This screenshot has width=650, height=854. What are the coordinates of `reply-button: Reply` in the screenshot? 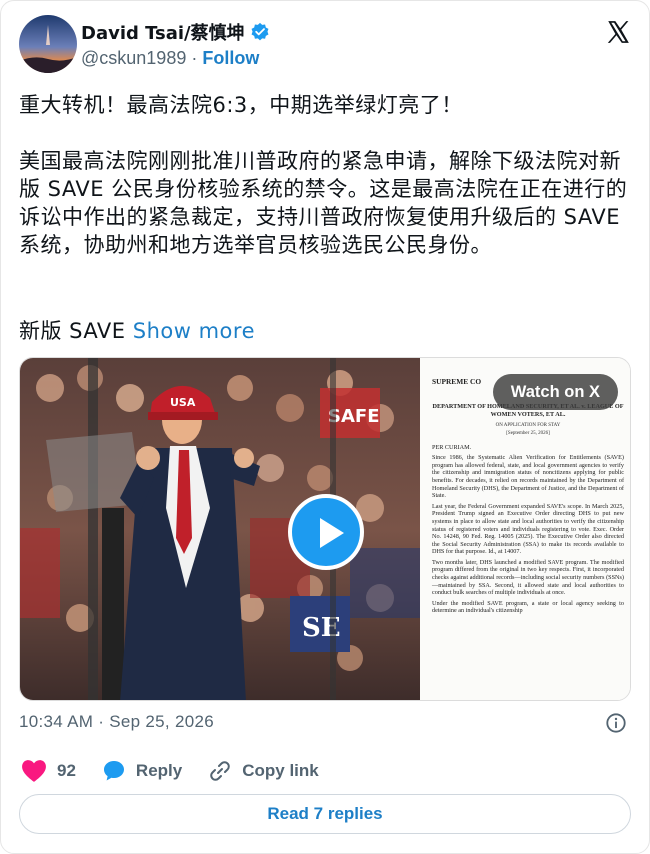 It's located at (142, 771).